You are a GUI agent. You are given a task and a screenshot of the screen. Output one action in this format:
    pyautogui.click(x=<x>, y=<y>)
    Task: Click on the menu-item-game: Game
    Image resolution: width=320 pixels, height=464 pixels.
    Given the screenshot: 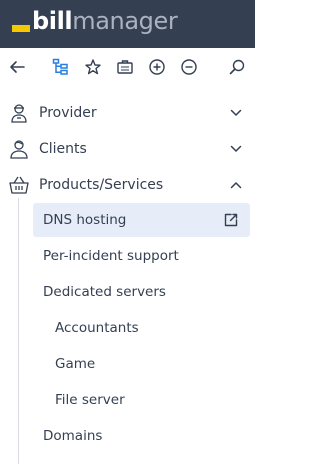 What is the action you would take?
    pyautogui.click(x=141, y=364)
    